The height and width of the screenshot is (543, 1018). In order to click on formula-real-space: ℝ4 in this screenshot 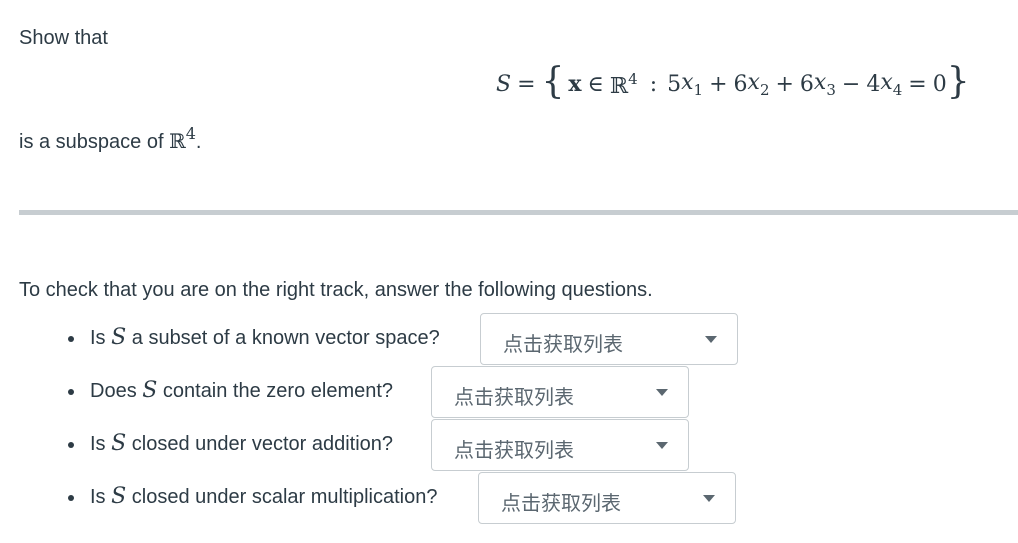, I will do `click(624, 84)`.